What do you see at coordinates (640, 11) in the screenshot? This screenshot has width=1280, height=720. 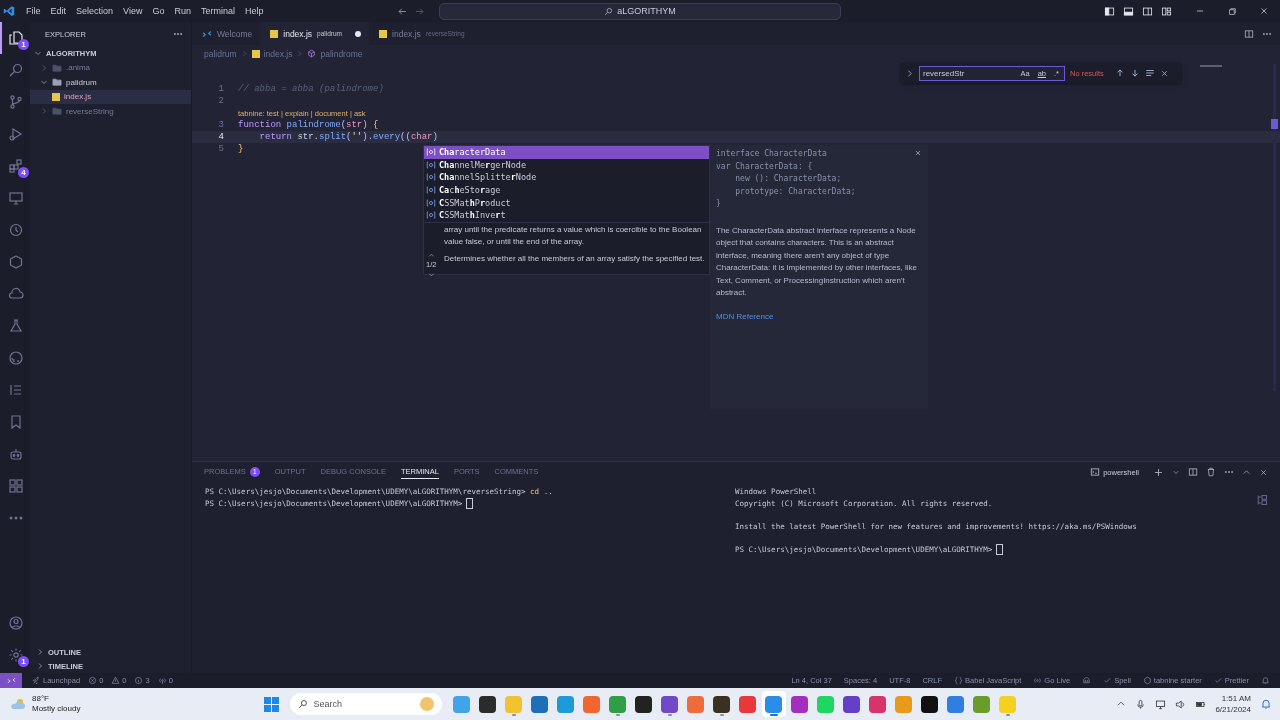 I see `command-center: aLGORITHYM` at bounding box center [640, 11].